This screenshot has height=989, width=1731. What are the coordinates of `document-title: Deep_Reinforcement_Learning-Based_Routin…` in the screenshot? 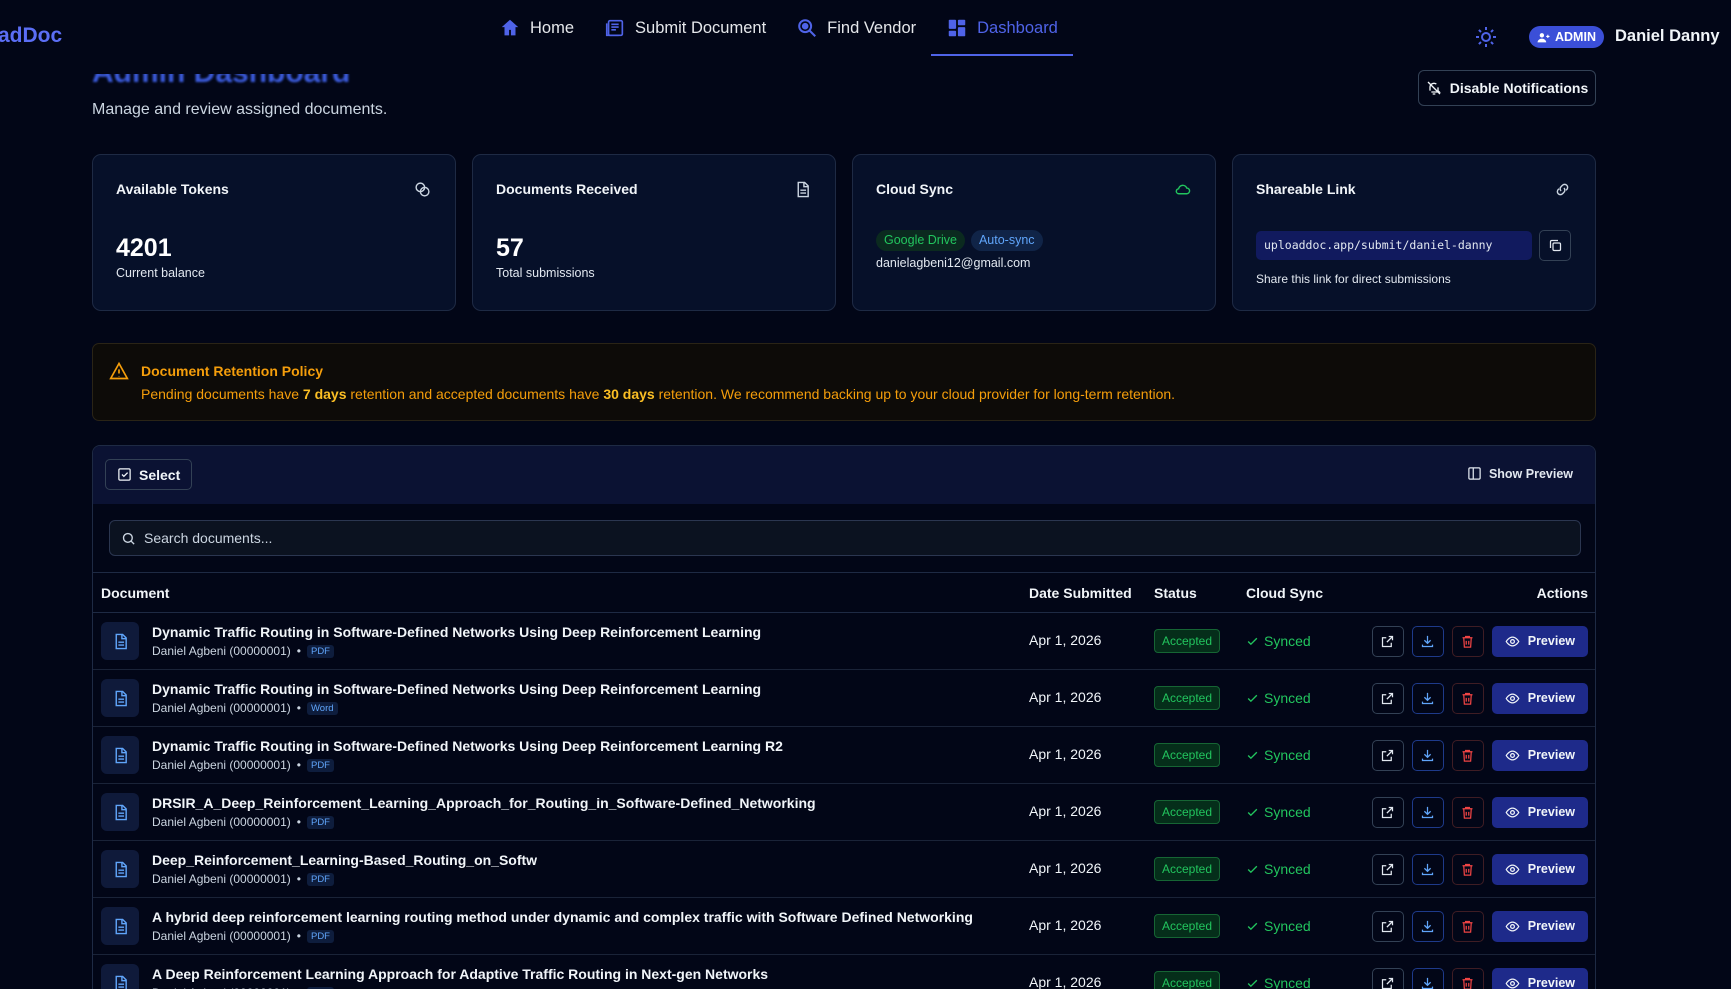 It's located at (344, 860).